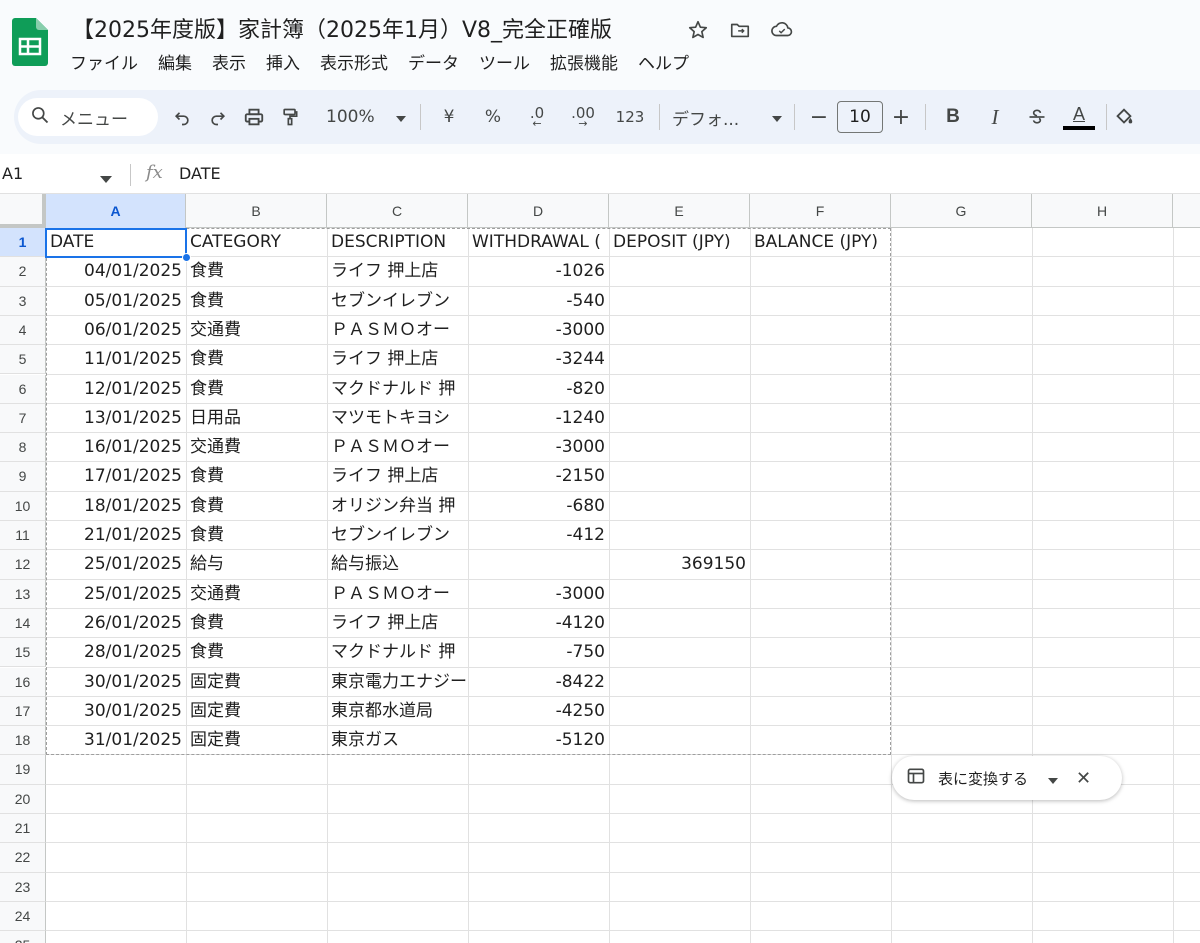  I want to click on menu-edit: 編集, so click(175, 64).